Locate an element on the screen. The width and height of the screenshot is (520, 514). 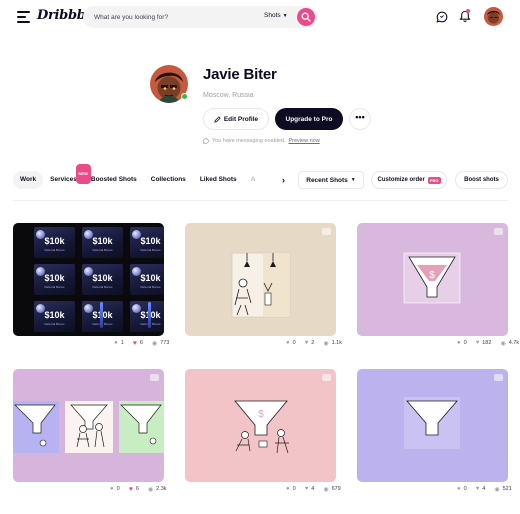
like-count: 6 is located at coordinates (141, 343).